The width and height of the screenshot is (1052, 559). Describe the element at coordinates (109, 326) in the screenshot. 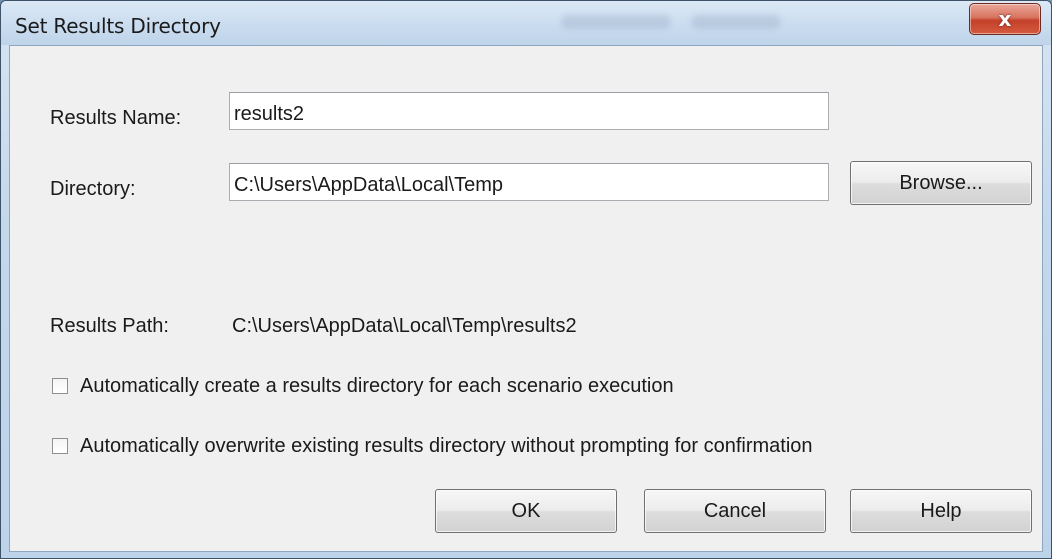

I see `results-path-label: Results Path:` at that location.